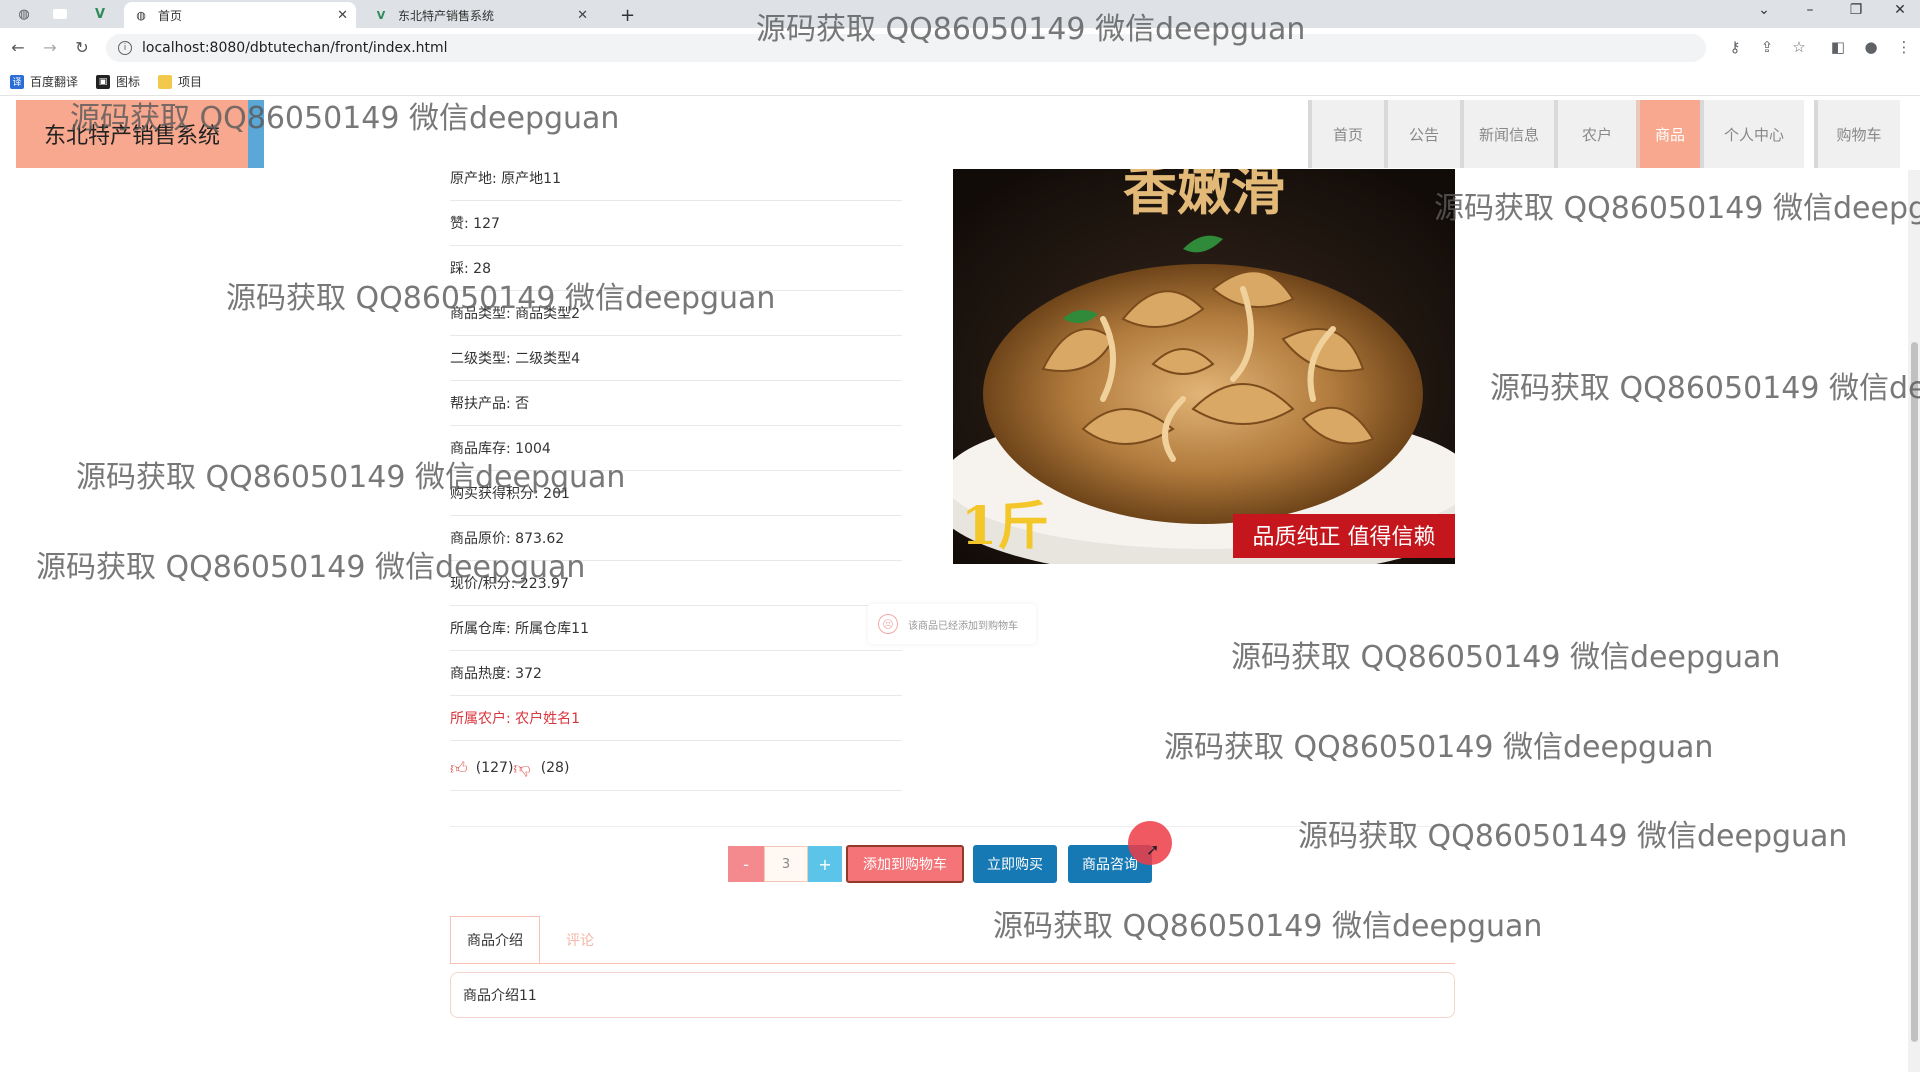  I want to click on restore-icon: ❐, so click(1856, 10).